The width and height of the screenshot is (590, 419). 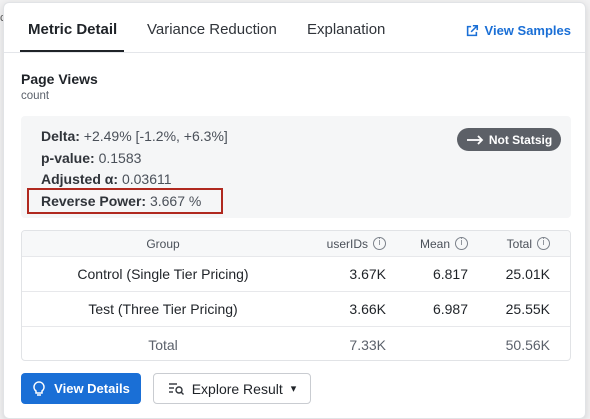 I want to click on column-header-userids: userIDs i, so click(x=345, y=243).